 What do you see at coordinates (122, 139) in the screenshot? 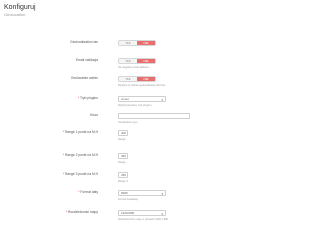
I see `range1-help: Range` at bounding box center [122, 139].